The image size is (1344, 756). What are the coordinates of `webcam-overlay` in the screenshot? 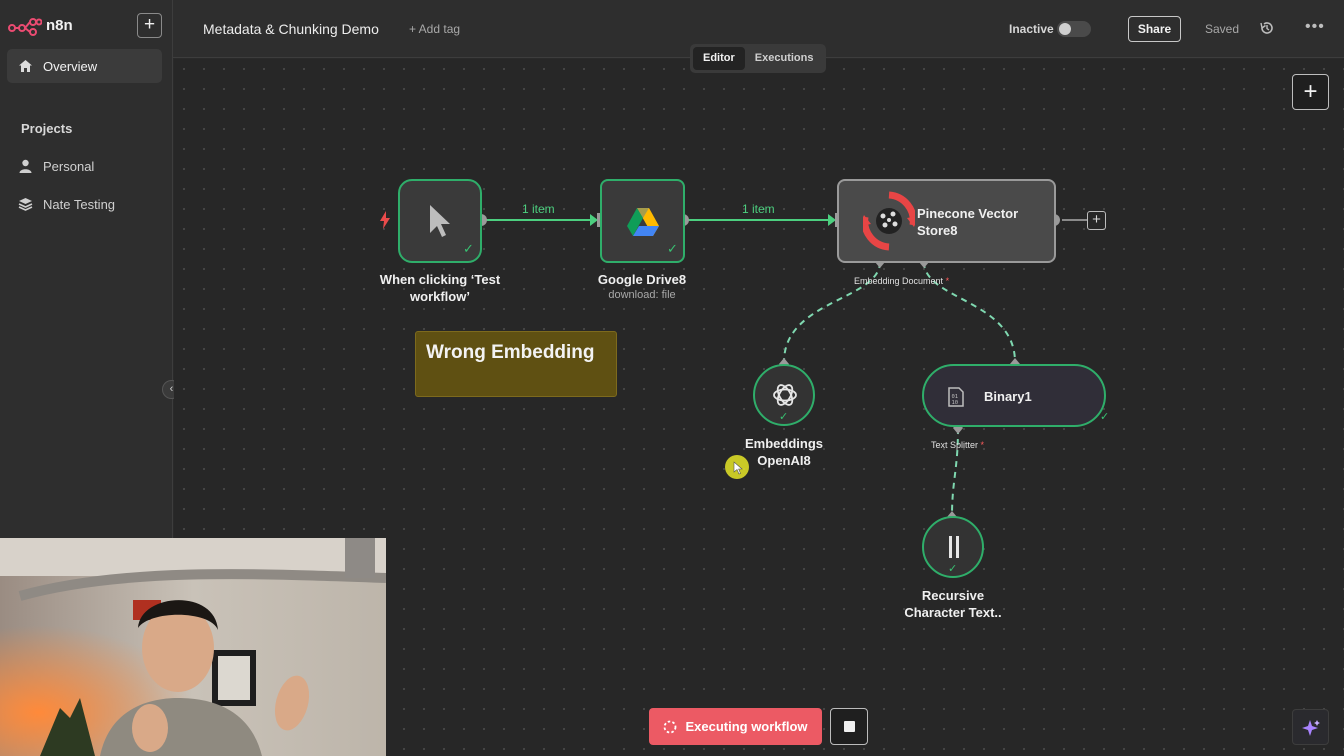 It's located at (193, 647).